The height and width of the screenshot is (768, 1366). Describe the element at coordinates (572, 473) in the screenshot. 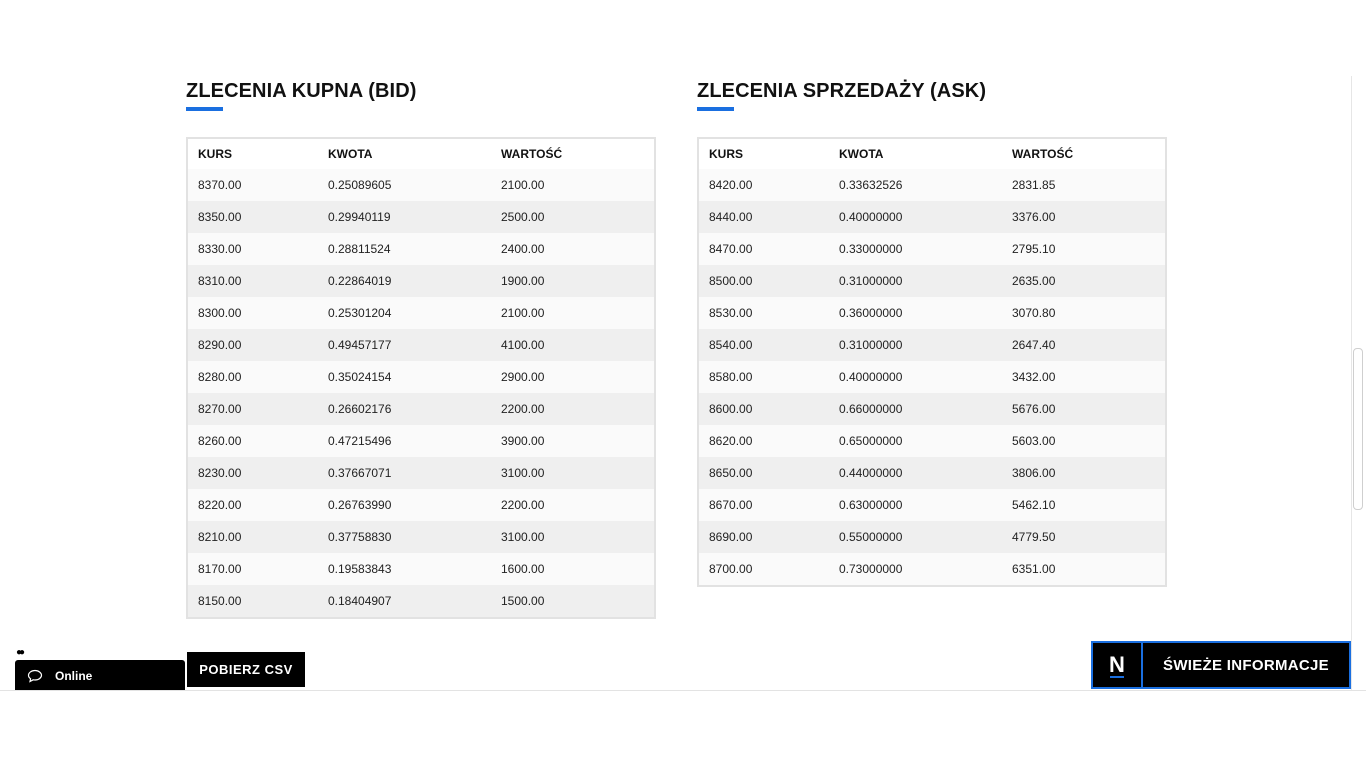

I see `cell-wartosc: 3100.00` at that location.